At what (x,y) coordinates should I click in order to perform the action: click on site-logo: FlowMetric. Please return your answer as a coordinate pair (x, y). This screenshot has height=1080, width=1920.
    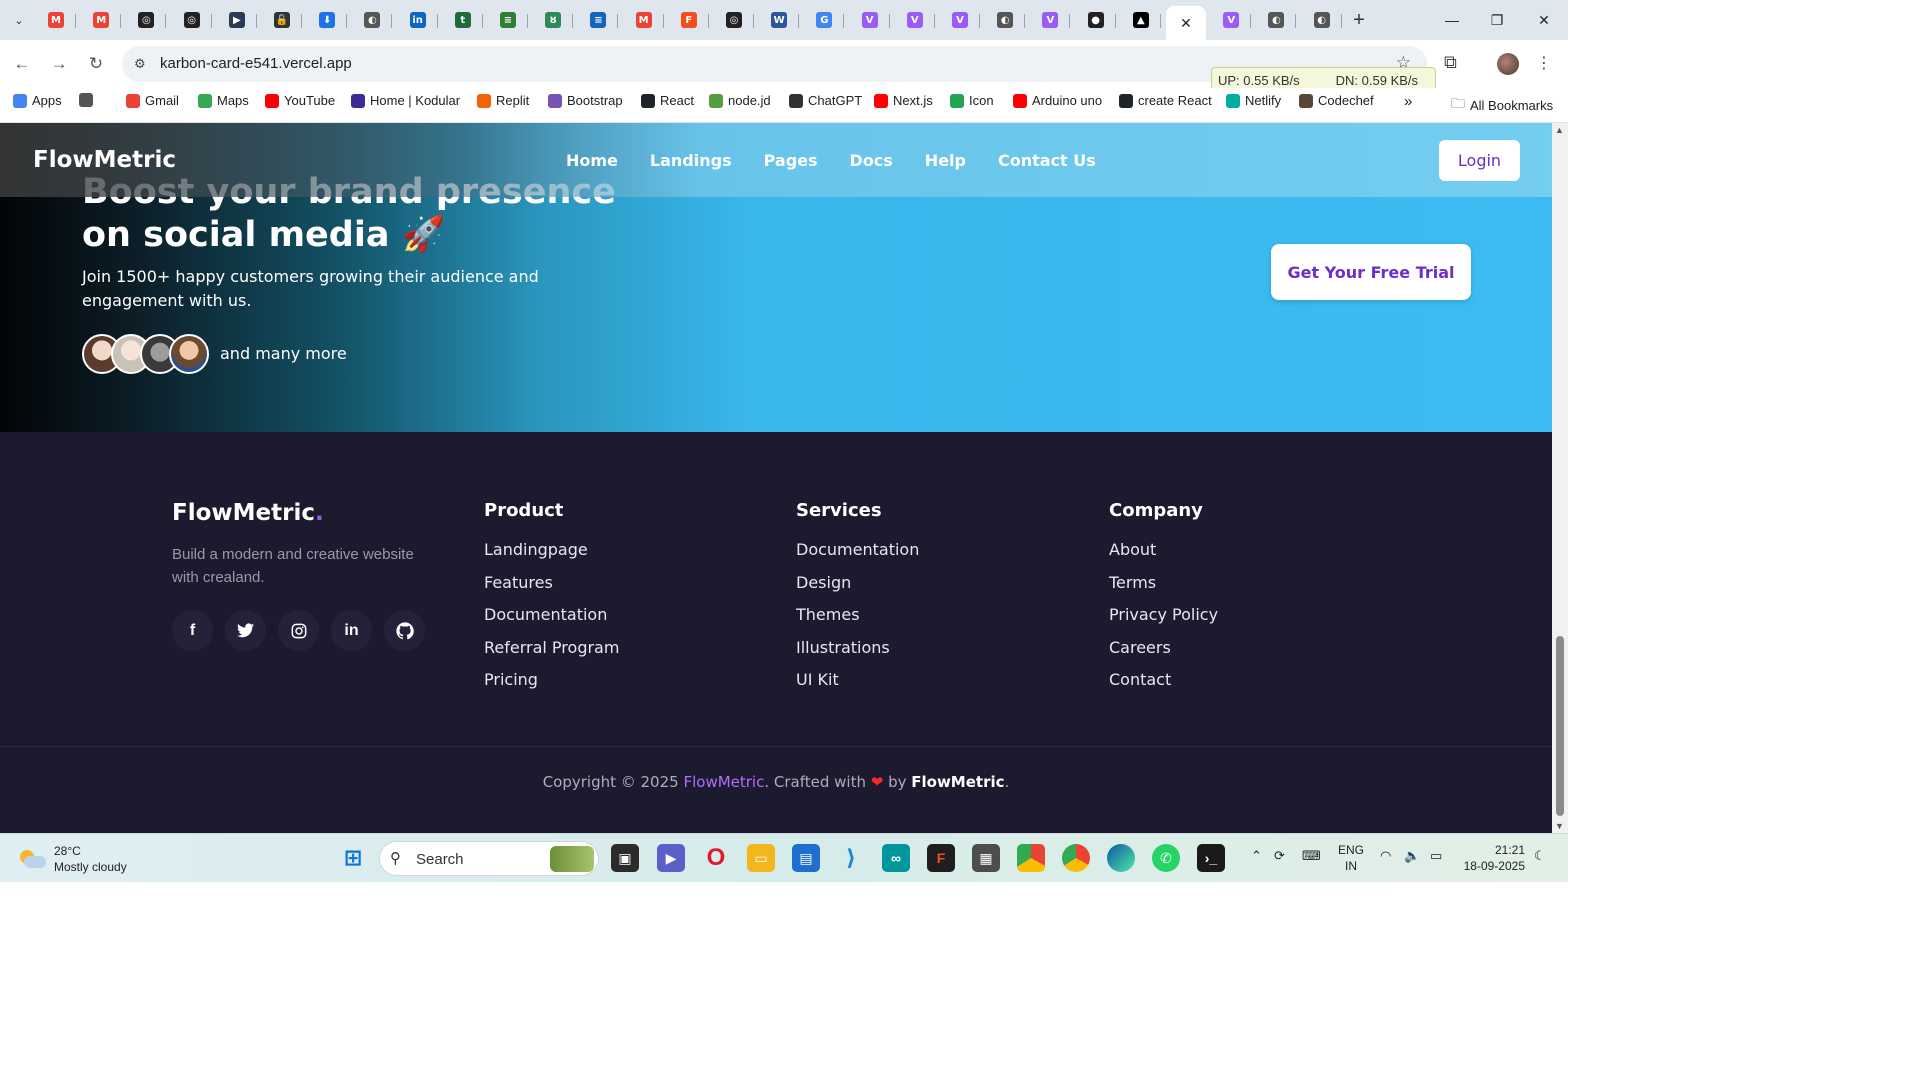
    Looking at the image, I should click on (104, 160).